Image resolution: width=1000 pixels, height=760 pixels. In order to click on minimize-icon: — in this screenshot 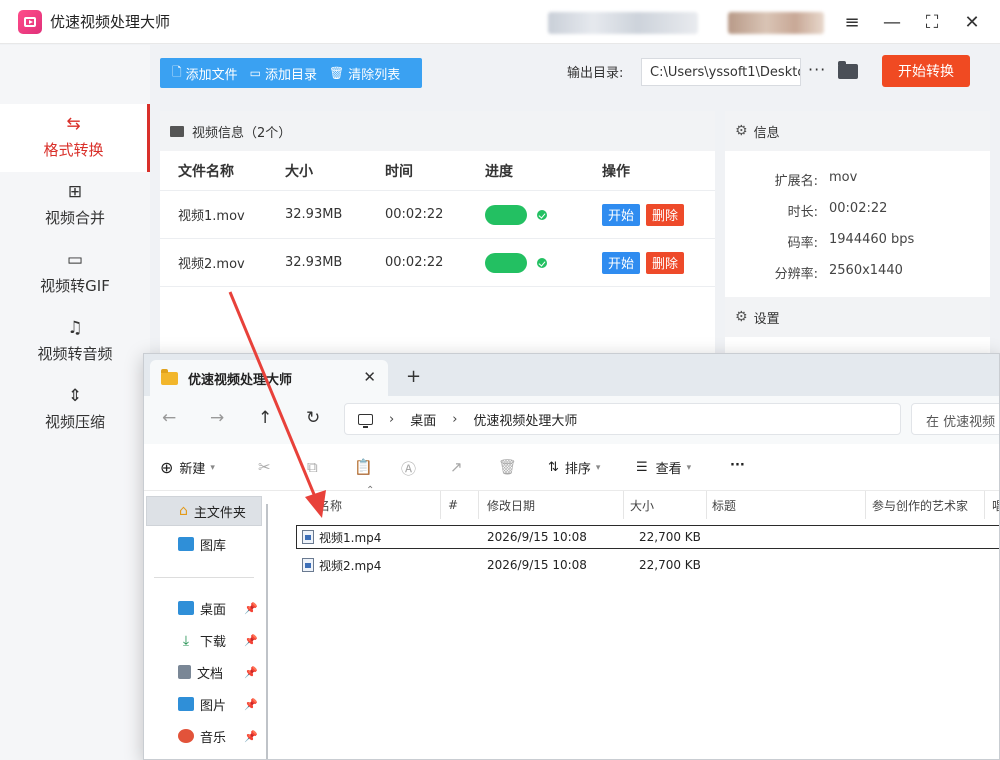, I will do `click(892, 22)`.